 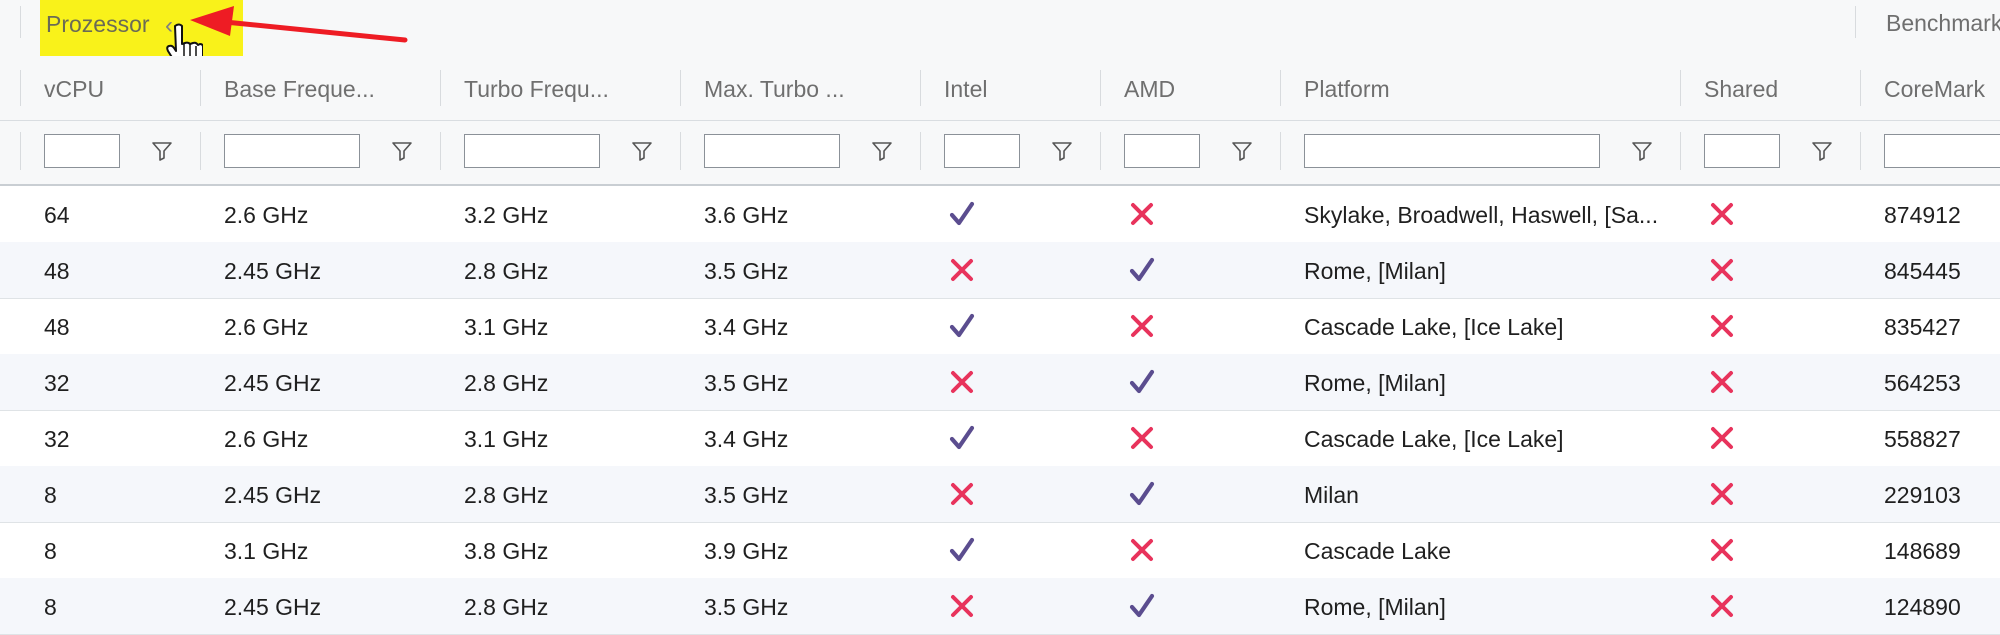 I want to click on cell-platform: Cascade Lake, [Ice Lake], so click(x=1434, y=327).